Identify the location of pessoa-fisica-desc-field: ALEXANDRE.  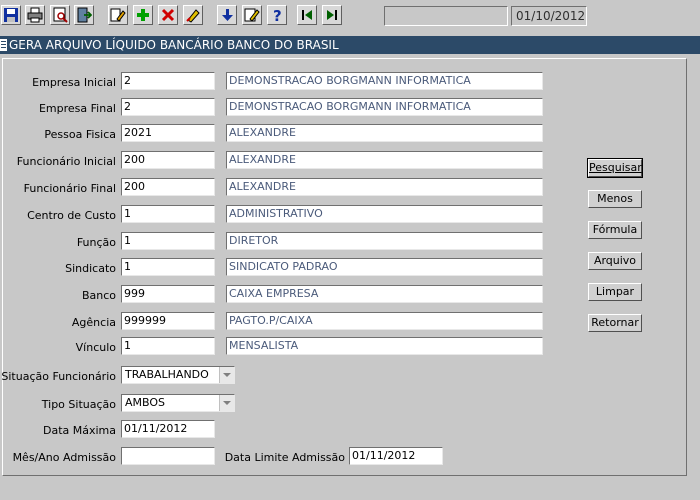
(384, 133).